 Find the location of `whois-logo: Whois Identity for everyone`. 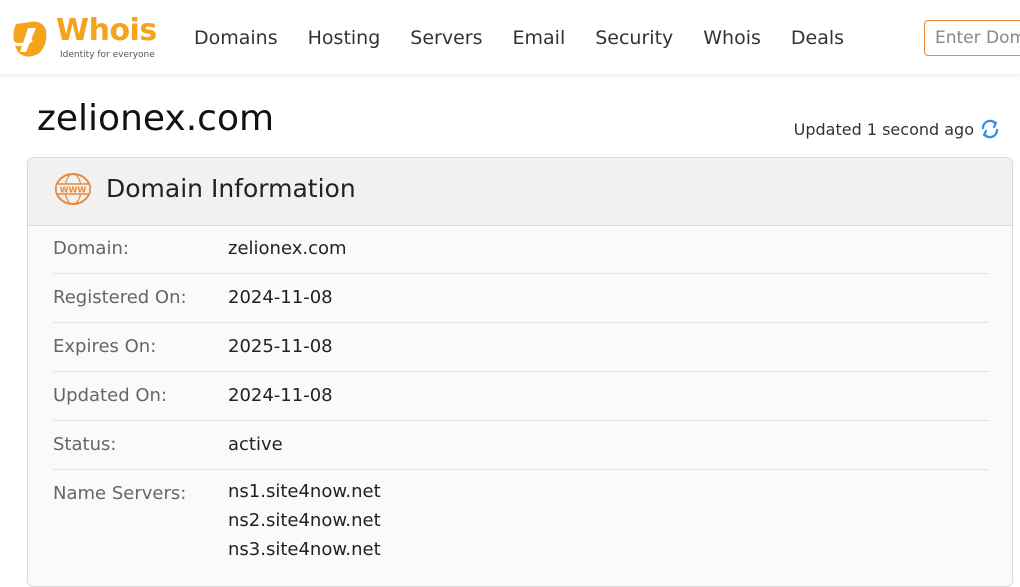

whois-logo: Whois Identity for everyone is located at coordinates (84, 37).